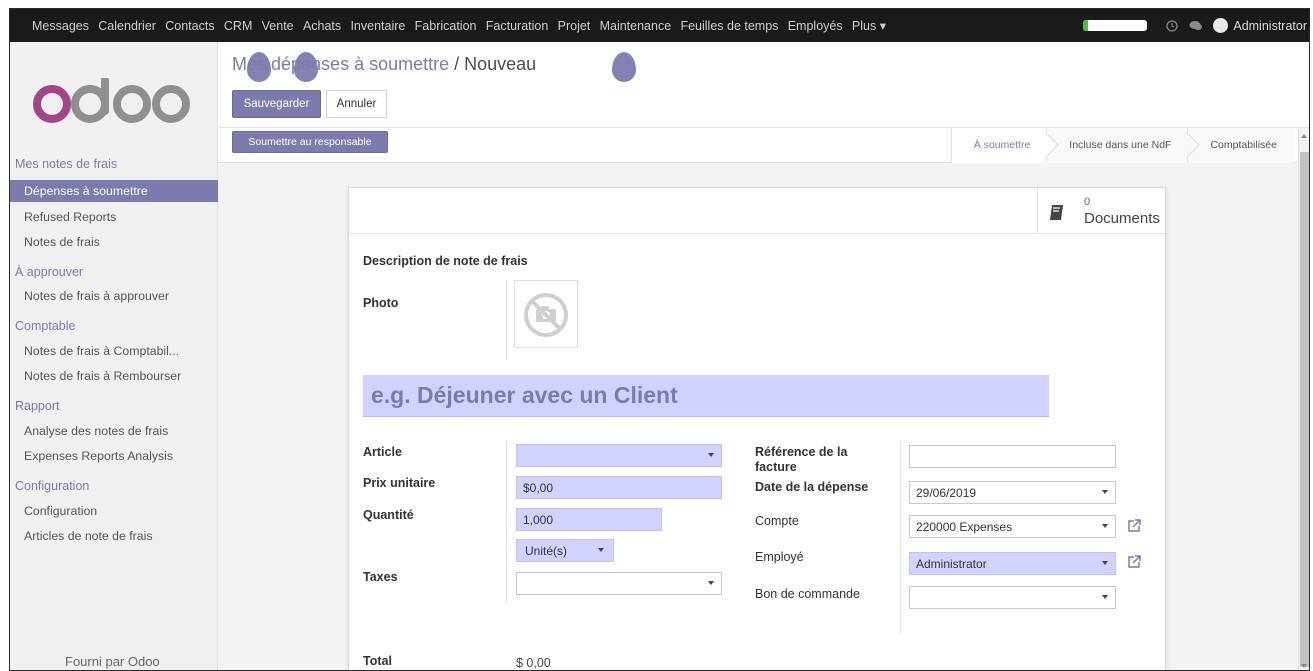 The image size is (1313, 671). I want to click on article-select, so click(619, 455).